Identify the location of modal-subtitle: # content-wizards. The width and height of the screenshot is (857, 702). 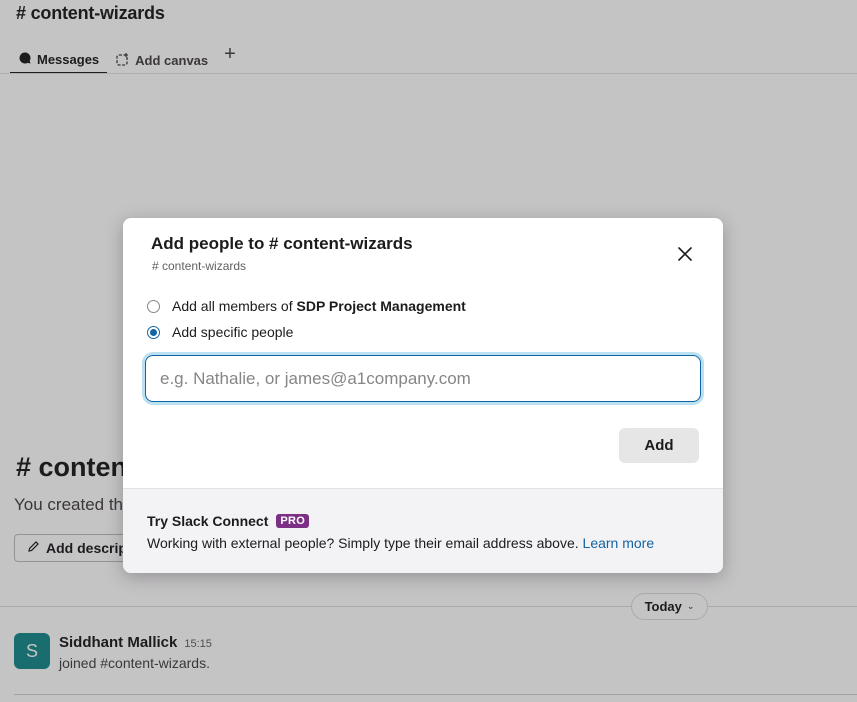
(199, 266).